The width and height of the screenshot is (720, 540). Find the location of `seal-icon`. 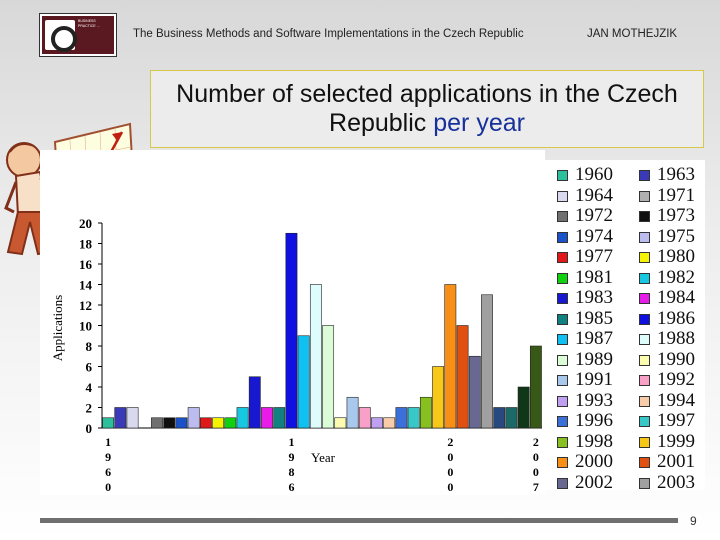

seal-icon is located at coordinates (61, 36).